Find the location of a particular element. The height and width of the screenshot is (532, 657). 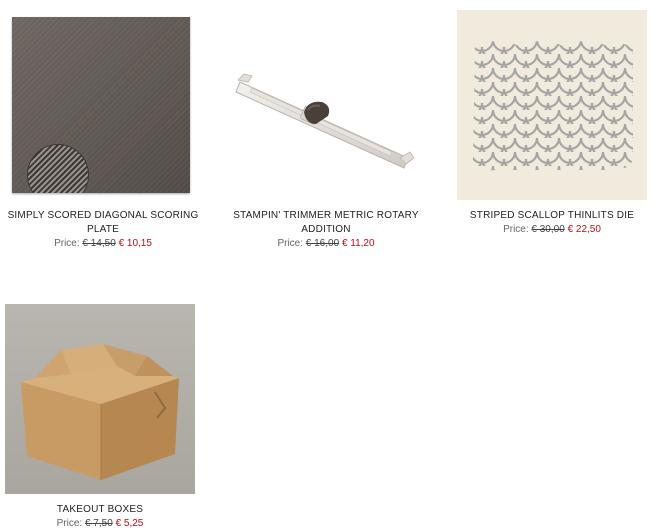

sale-price: € 10,15 is located at coordinates (135, 243).